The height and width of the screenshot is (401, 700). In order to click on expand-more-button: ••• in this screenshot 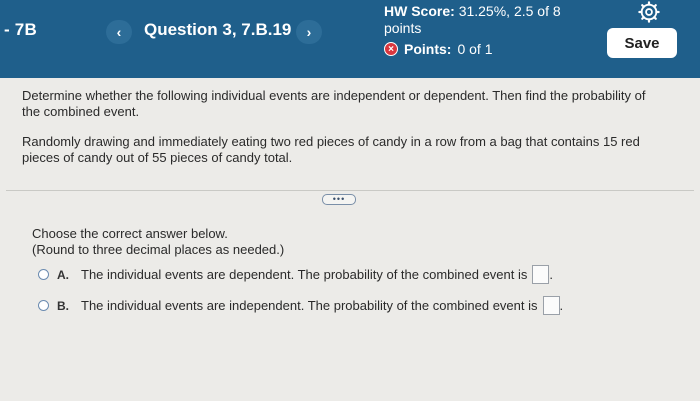, I will do `click(339, 199)`.